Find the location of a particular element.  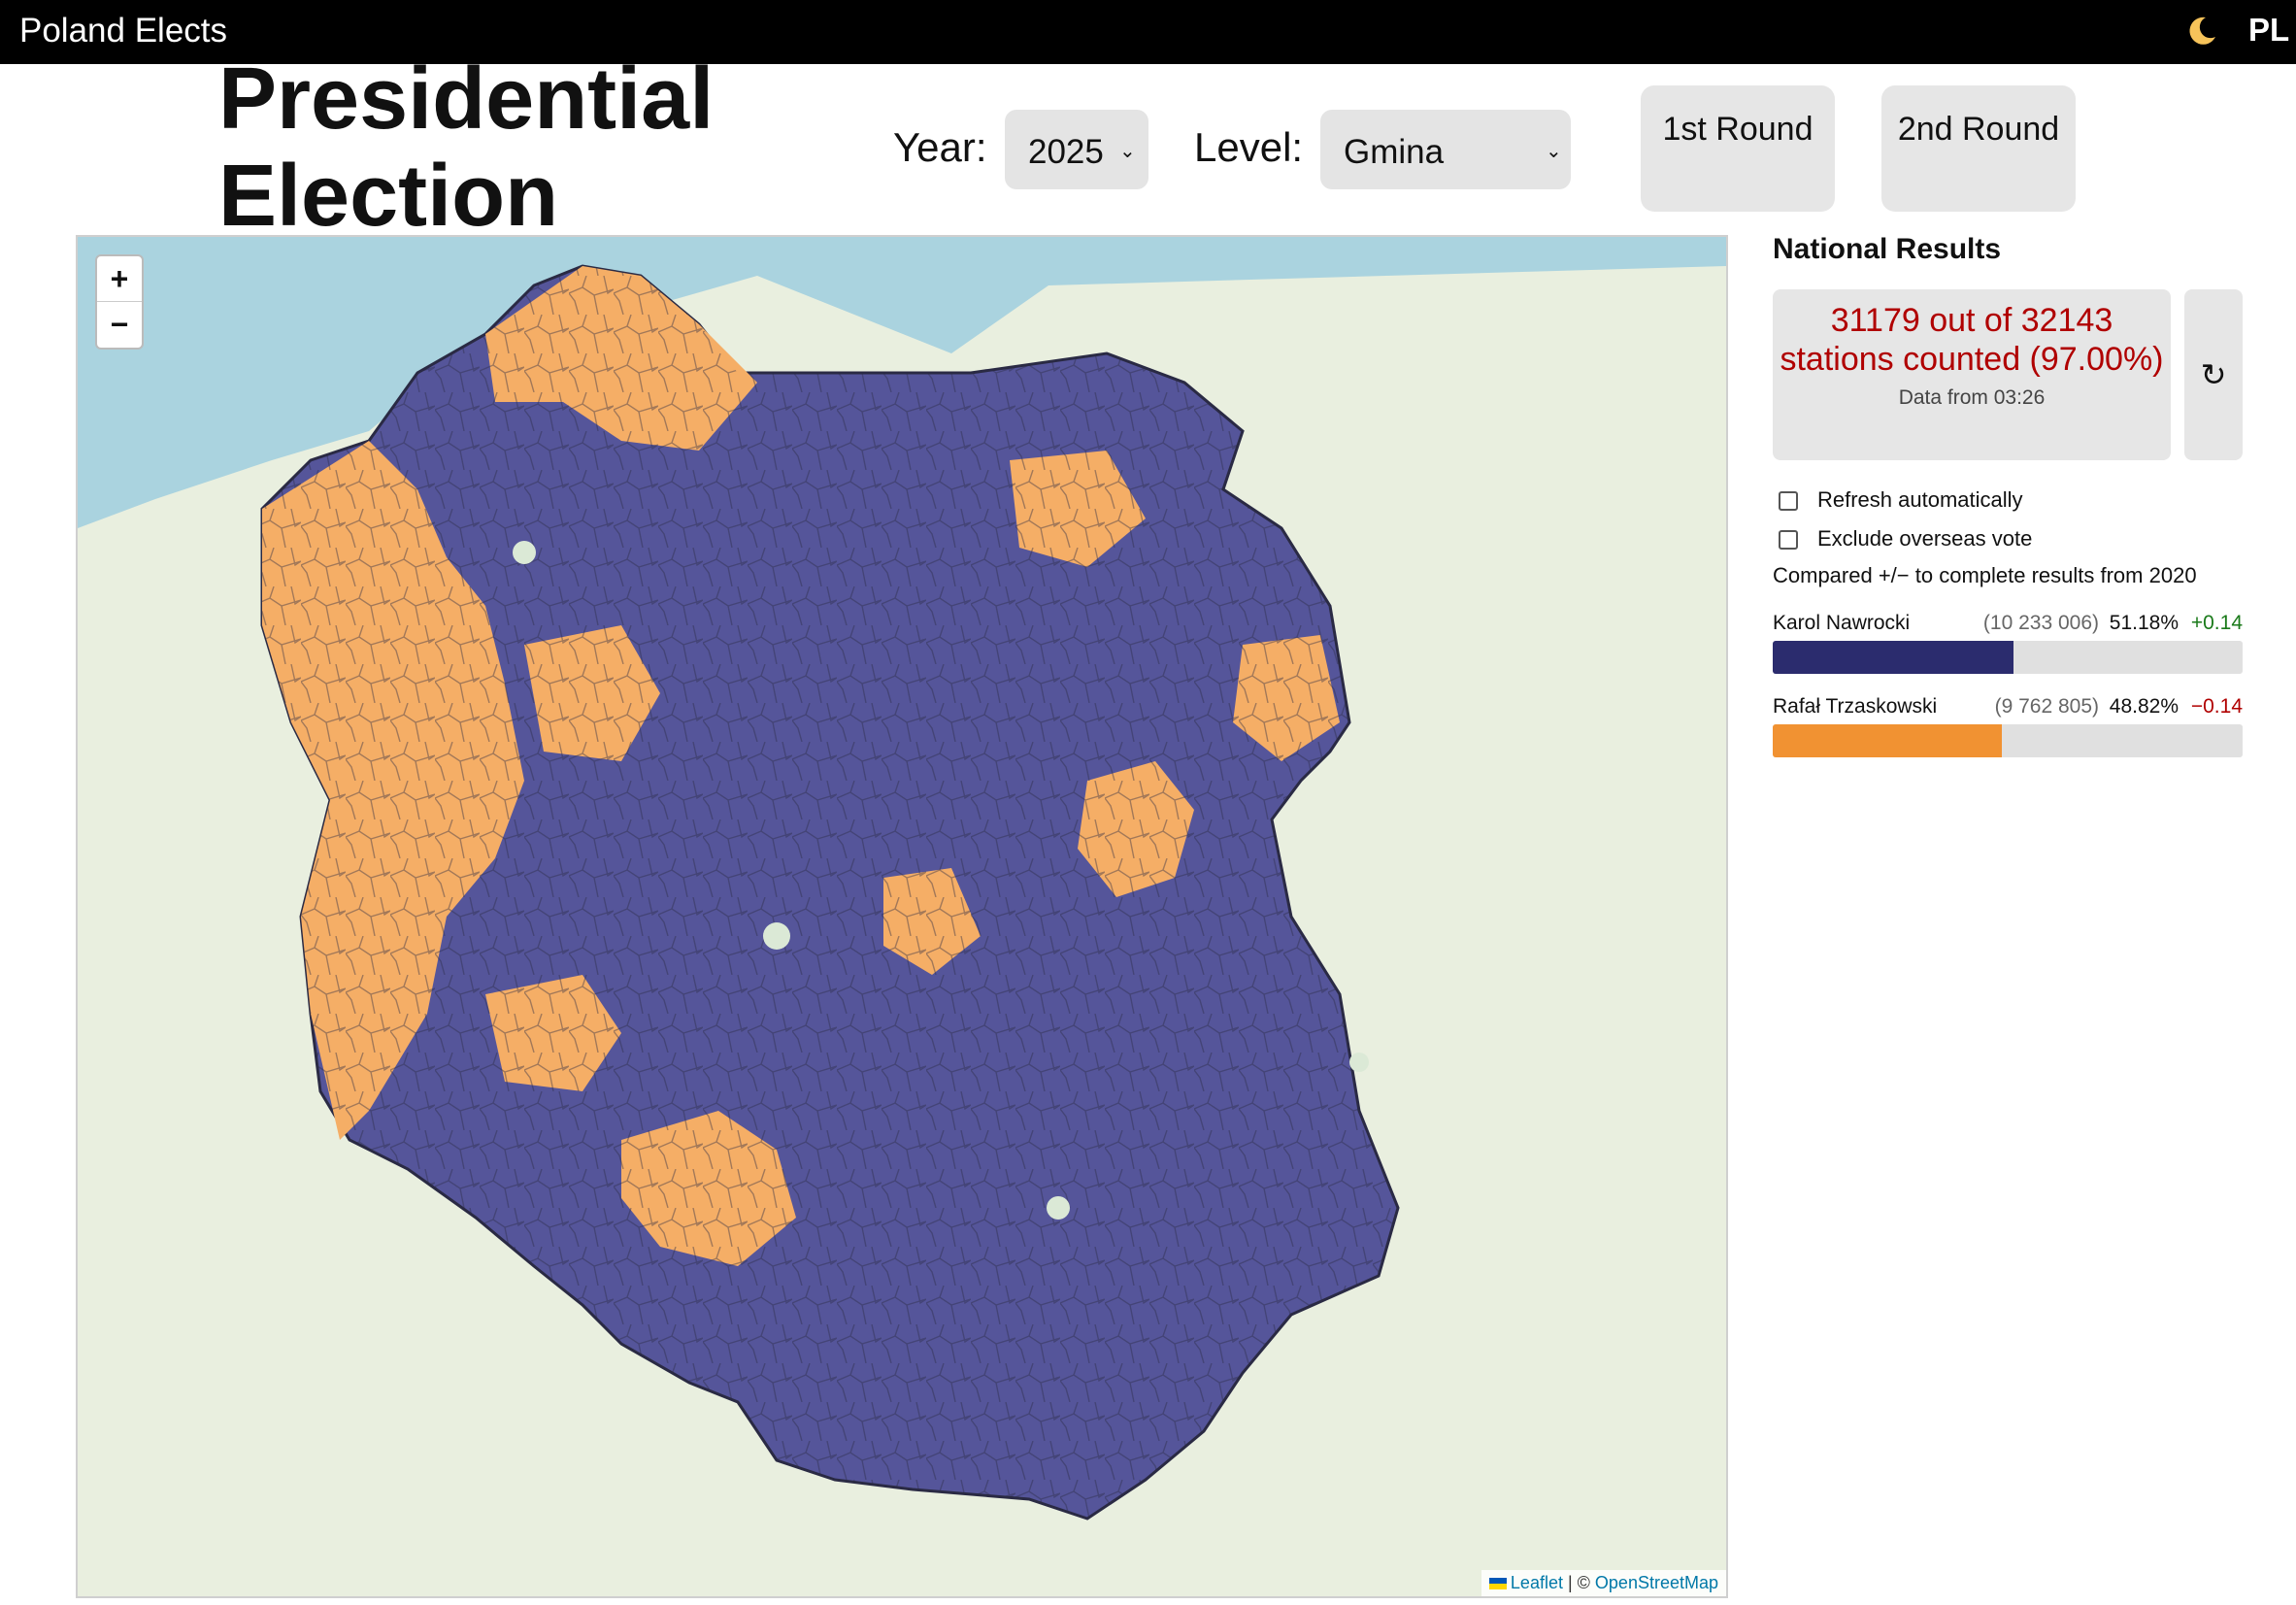

candidate-percent: 51.18% is located at coordinates (2144, 623).